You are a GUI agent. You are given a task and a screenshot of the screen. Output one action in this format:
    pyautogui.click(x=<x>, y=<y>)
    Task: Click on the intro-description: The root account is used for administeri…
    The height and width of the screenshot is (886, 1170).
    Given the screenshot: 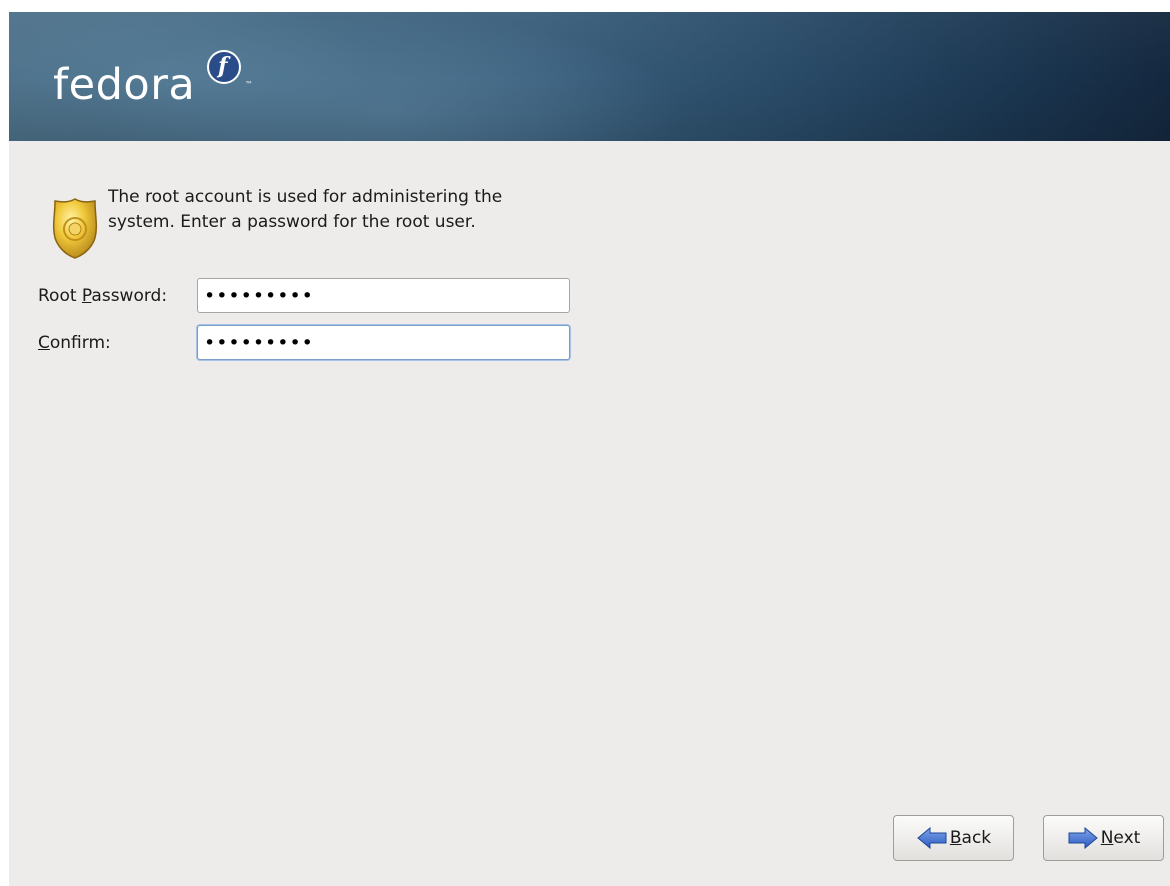 What is the action you would take?
    pyautogui.click(x=305, y=209)
    